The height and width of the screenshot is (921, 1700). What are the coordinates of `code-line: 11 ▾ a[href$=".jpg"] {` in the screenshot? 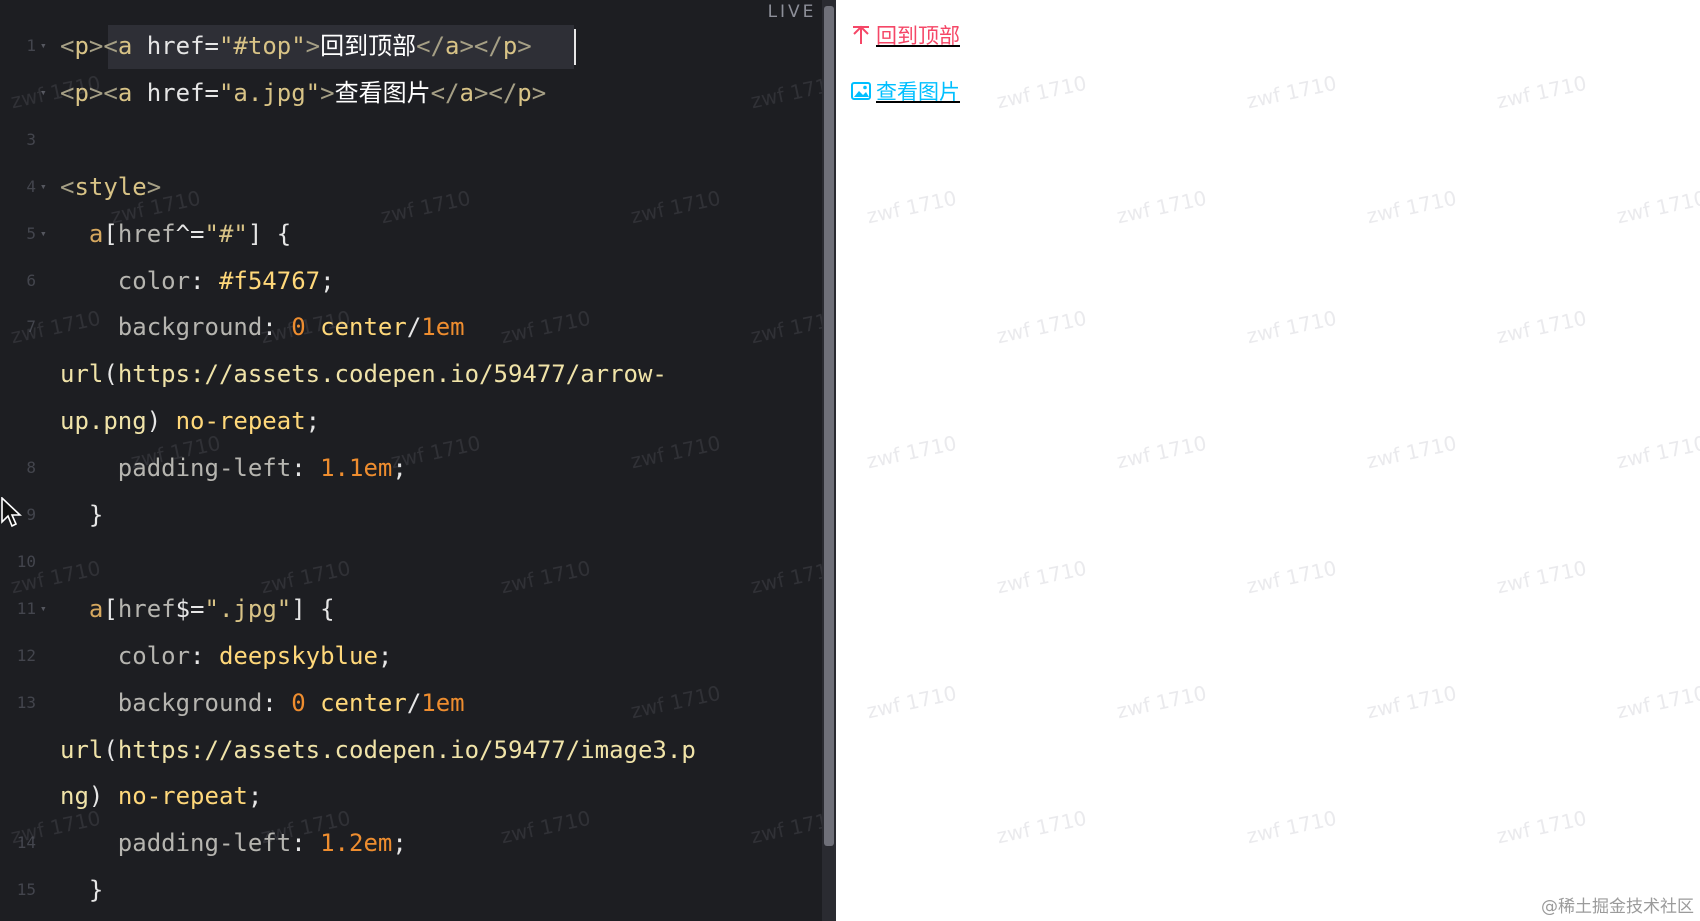 It's located at (411, 609).